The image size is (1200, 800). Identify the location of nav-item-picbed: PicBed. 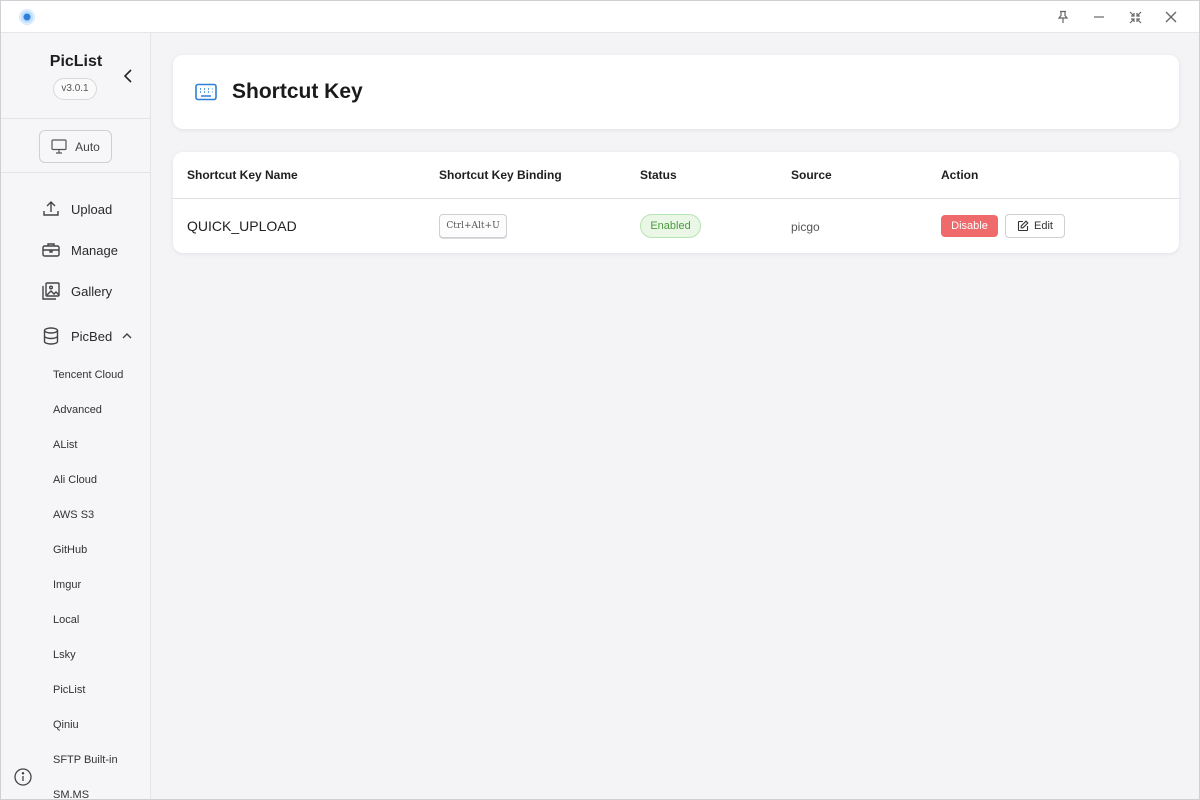
(75, 336).